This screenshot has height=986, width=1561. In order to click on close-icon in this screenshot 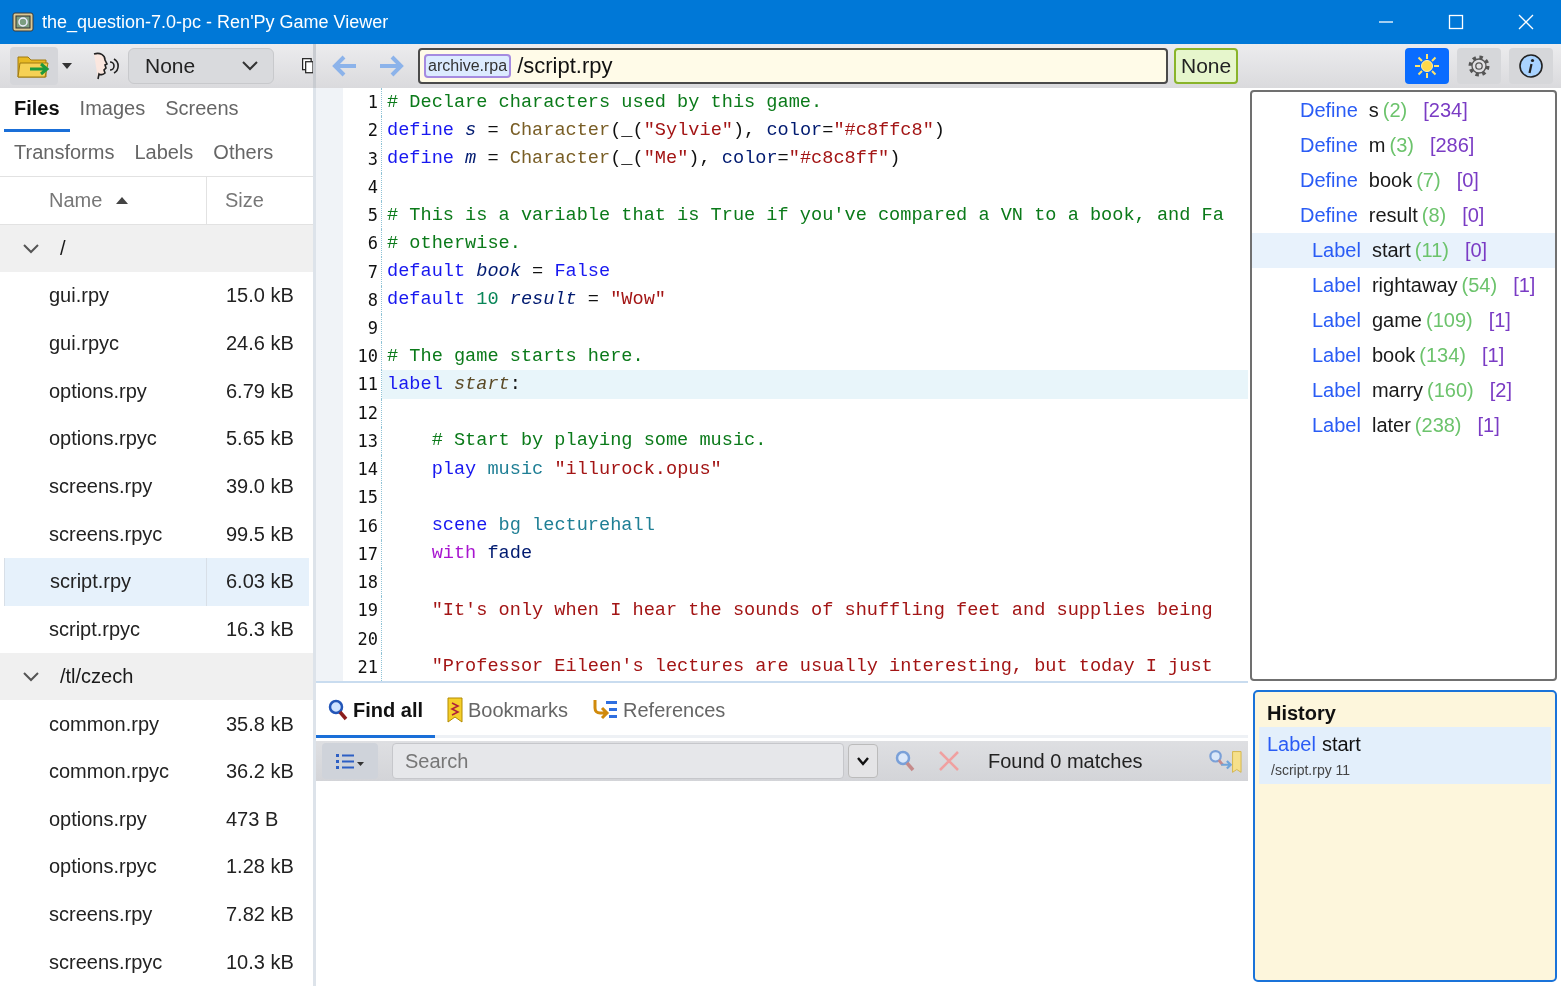, I will do `click(949, 761)`.